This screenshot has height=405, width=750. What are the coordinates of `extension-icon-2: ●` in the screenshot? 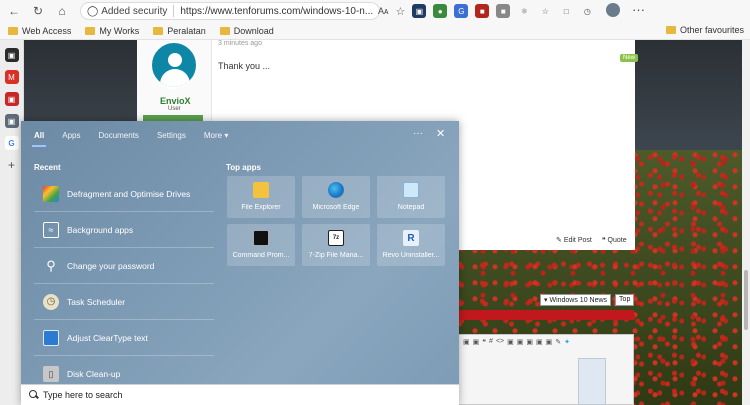 It's located at (440, 11).